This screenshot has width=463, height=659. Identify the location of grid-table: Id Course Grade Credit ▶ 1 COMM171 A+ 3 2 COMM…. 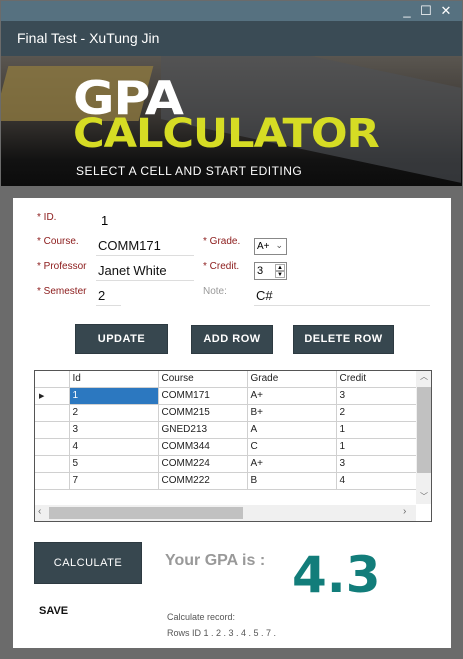
(226, 430).